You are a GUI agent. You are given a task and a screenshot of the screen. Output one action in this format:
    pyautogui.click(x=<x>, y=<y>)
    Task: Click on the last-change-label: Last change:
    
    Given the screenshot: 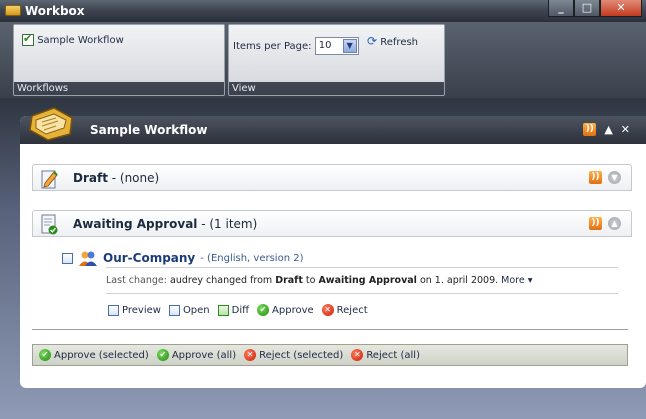 What is the action you would take?
    pyautogui.click(x=136, y=280)
    